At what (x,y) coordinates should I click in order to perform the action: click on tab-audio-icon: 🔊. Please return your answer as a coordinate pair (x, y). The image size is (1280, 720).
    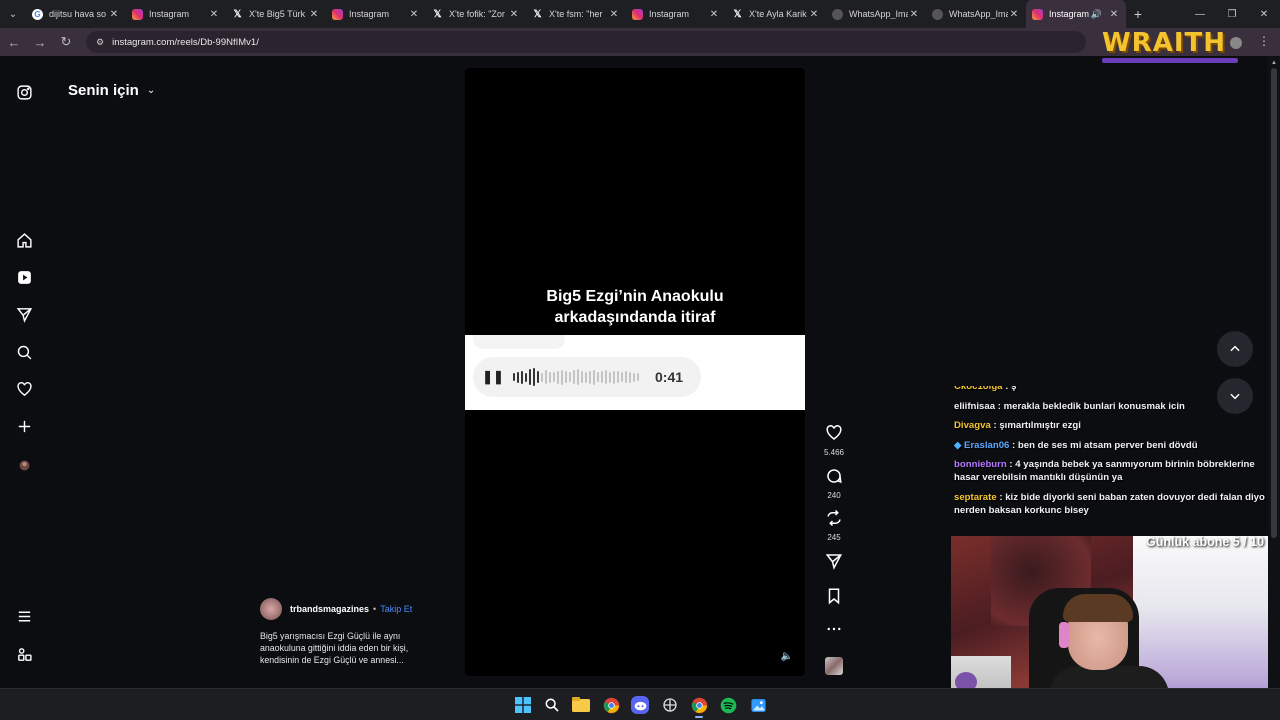
    Looking at the image, I should click on (1096, 14).